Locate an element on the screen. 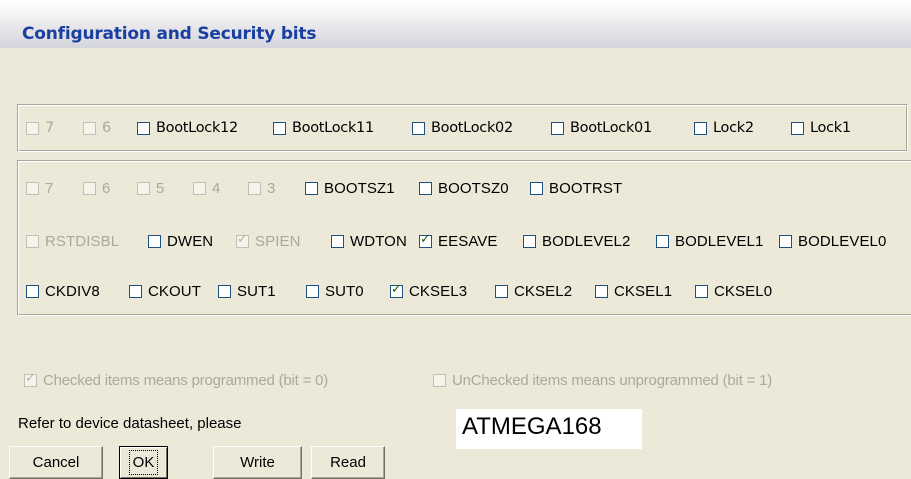 This screenshot has height=479, width=911. ext-fuse-bootsz0-checkbox: BOOTSZ0 is located at coordinates (464, 188).